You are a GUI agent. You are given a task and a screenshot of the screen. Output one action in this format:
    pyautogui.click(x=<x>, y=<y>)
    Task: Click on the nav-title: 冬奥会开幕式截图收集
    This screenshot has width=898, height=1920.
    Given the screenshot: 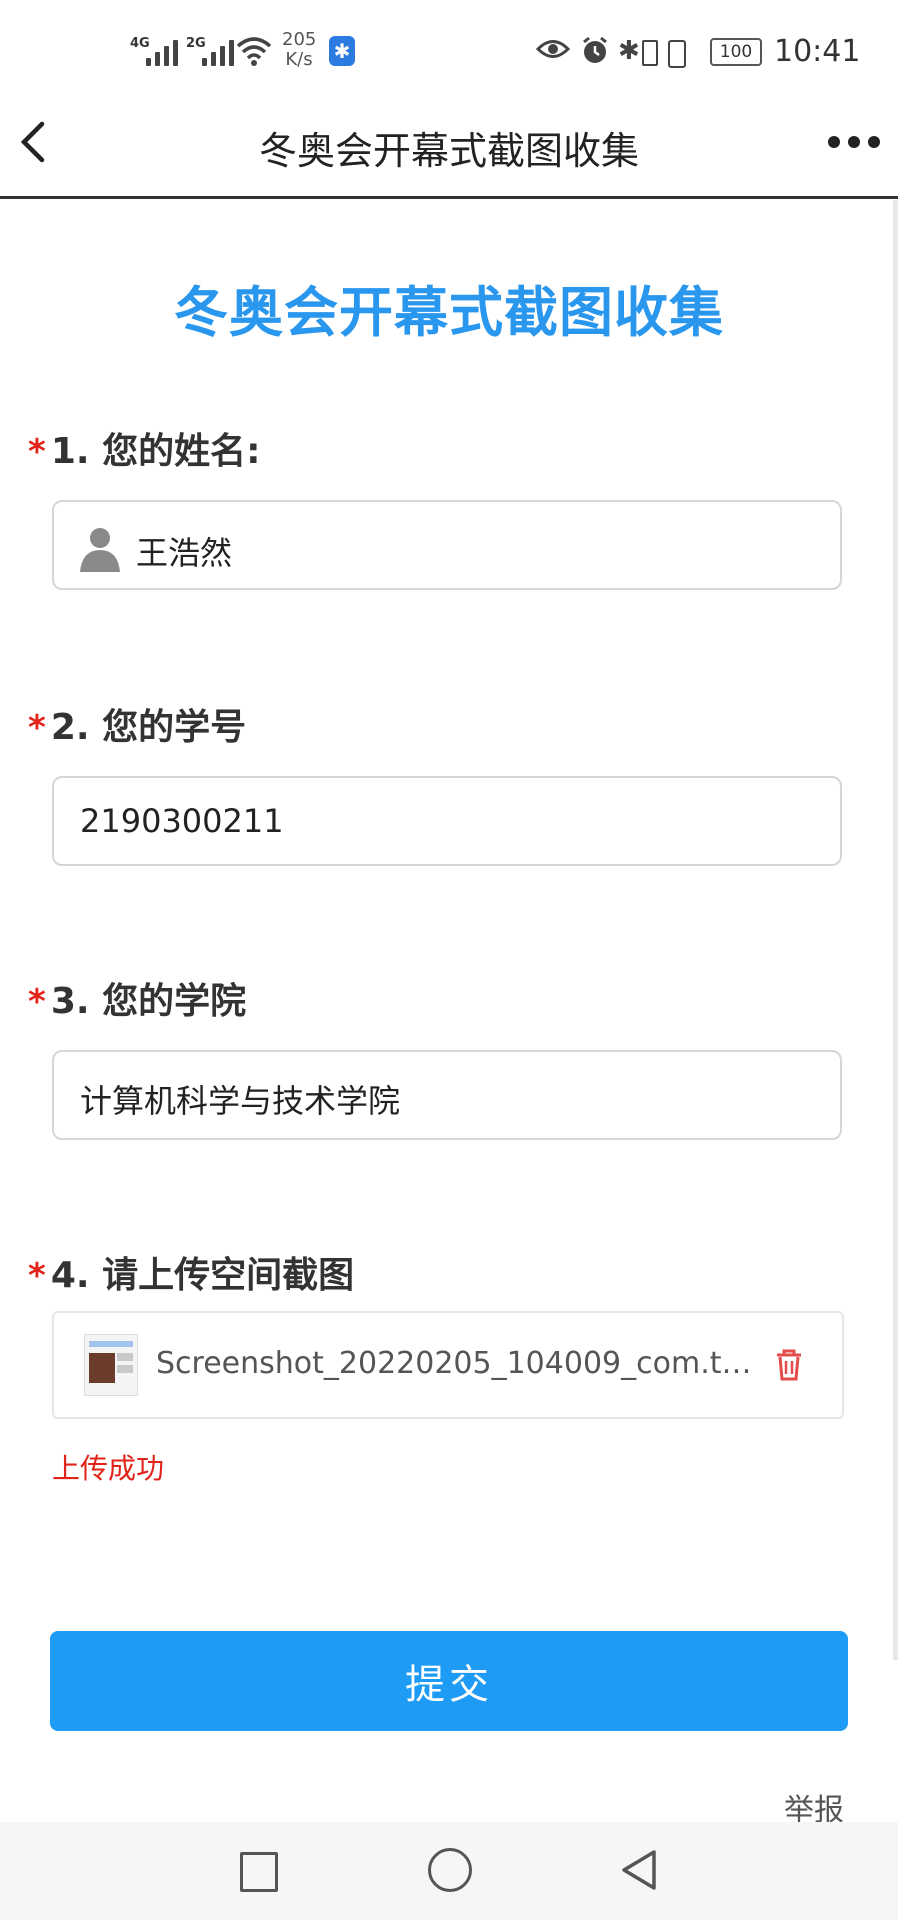 What is the action you would take?
    pyautogui.click(x=448, y=151)
    